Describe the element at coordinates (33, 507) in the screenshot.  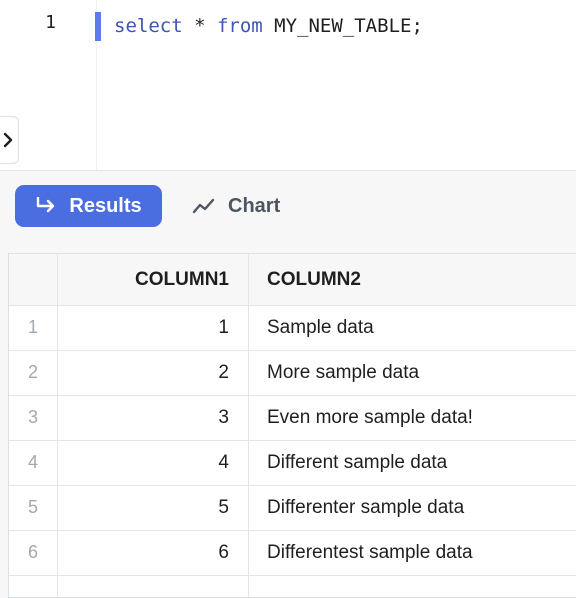
I see `row-index: 5` at that location.